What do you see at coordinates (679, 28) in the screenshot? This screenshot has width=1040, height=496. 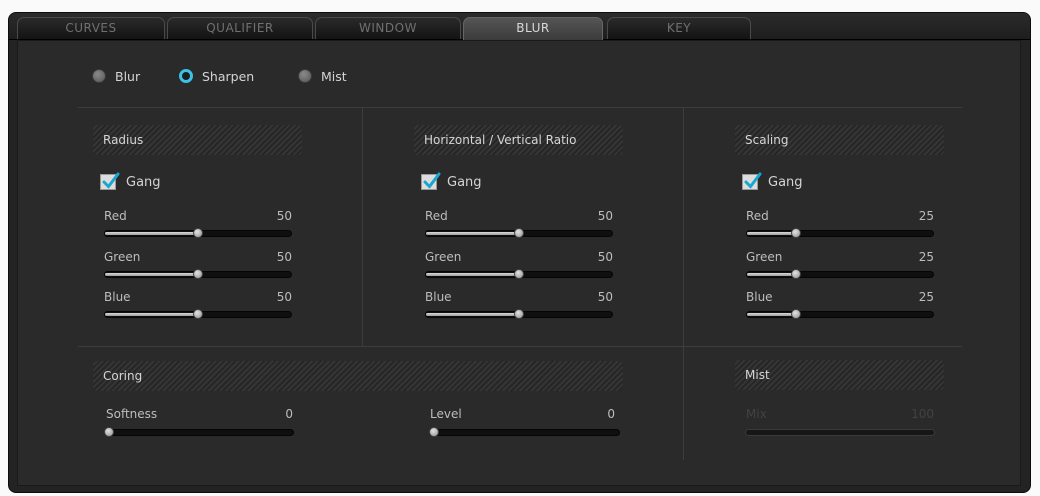 I see `tab-key: KEY` at bounding box center [679, 28].